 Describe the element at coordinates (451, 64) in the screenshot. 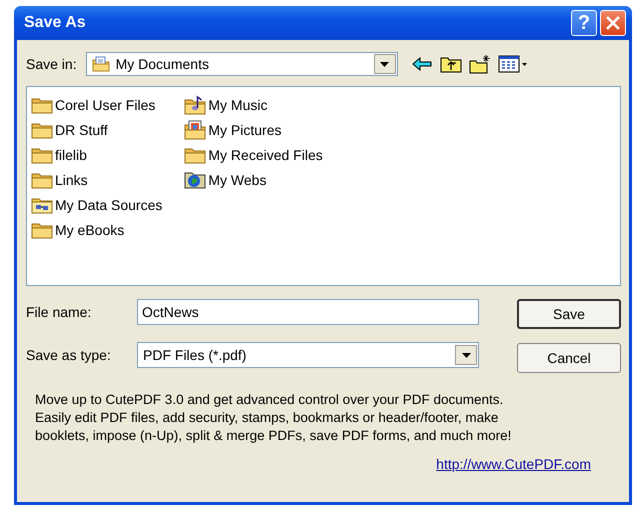

I see `up-folder-icon` at that location.